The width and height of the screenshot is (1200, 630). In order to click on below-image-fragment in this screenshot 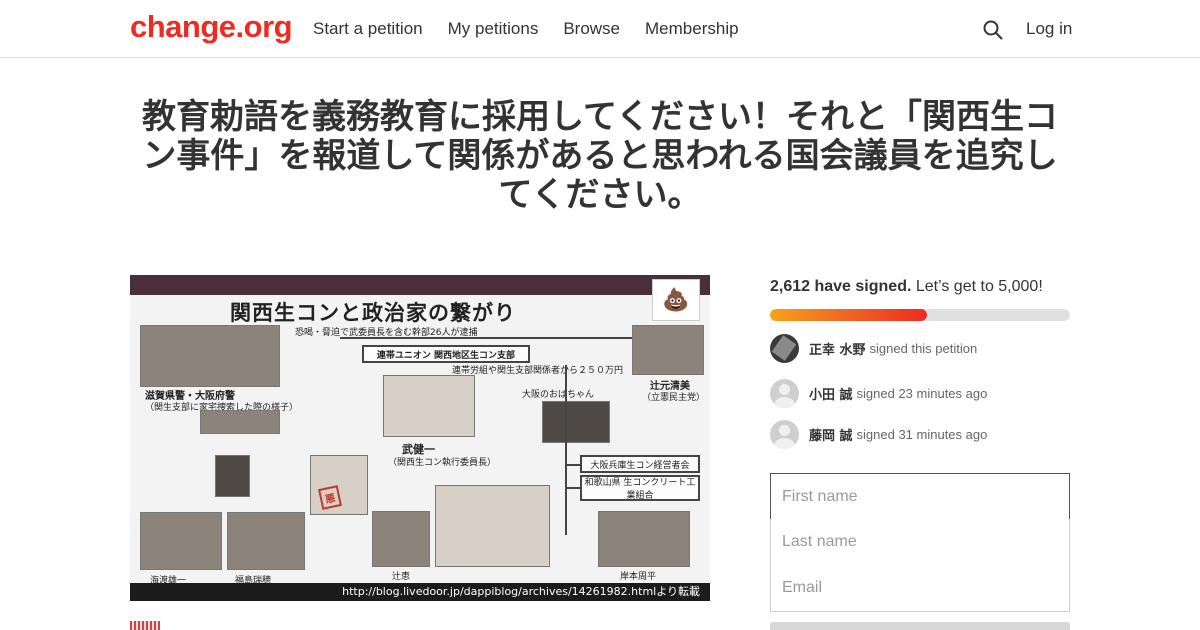, I will do `click(145, 625)`.